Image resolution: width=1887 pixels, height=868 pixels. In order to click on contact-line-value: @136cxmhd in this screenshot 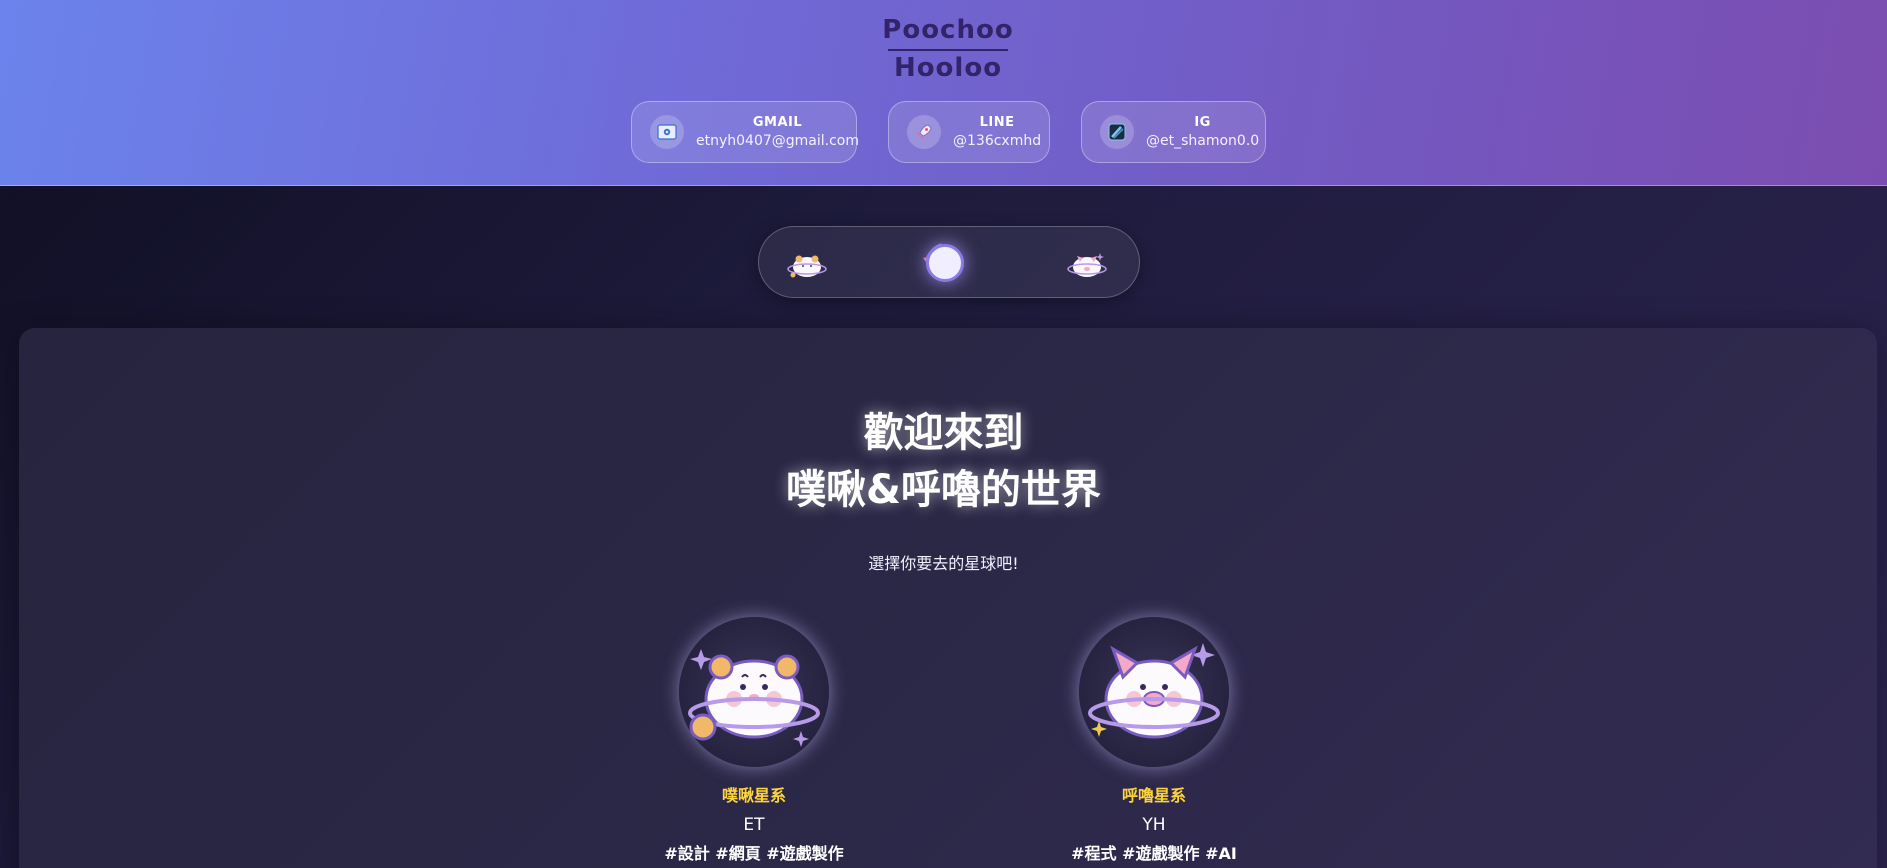, I will do `click(997, 141)`.